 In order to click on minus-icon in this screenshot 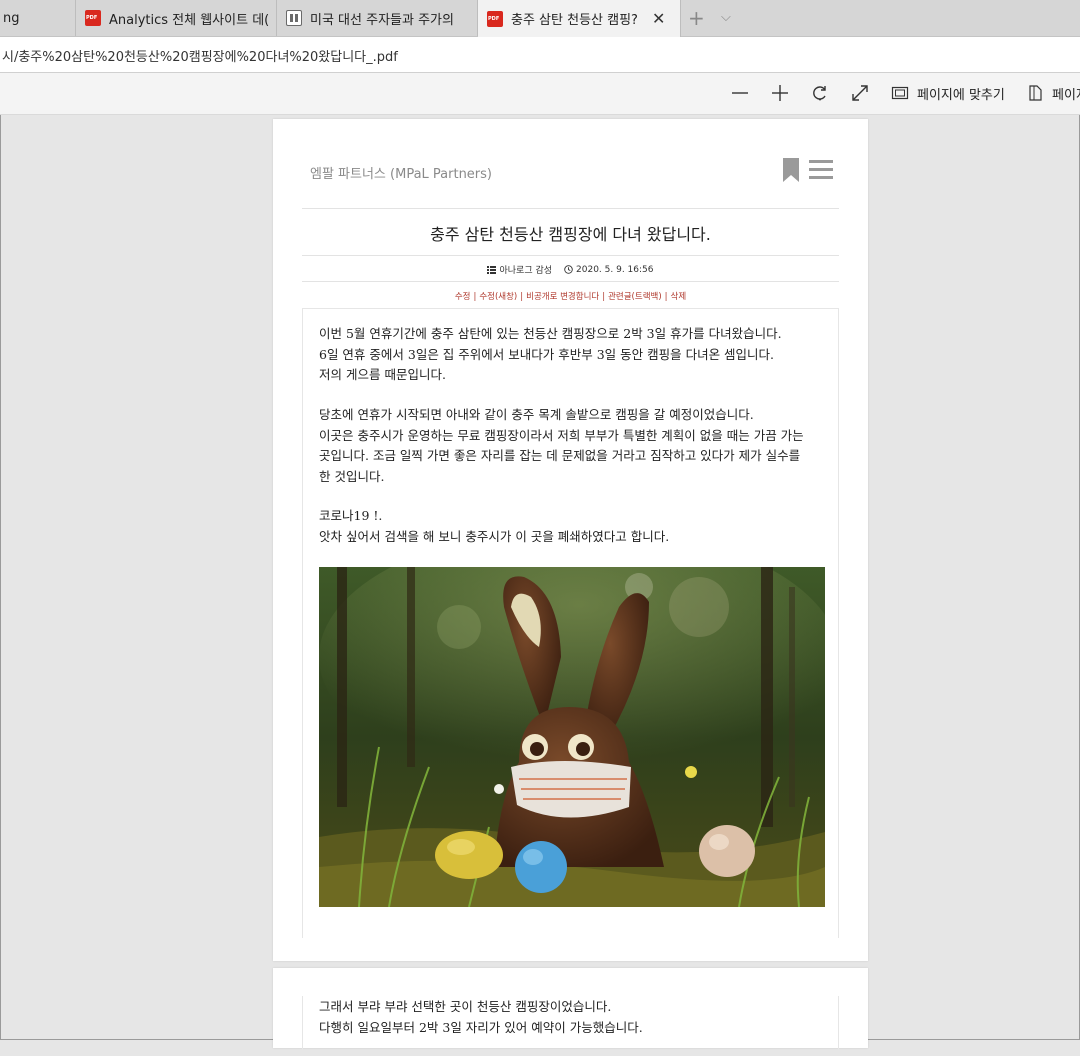, I will do `click(740, 93)`.